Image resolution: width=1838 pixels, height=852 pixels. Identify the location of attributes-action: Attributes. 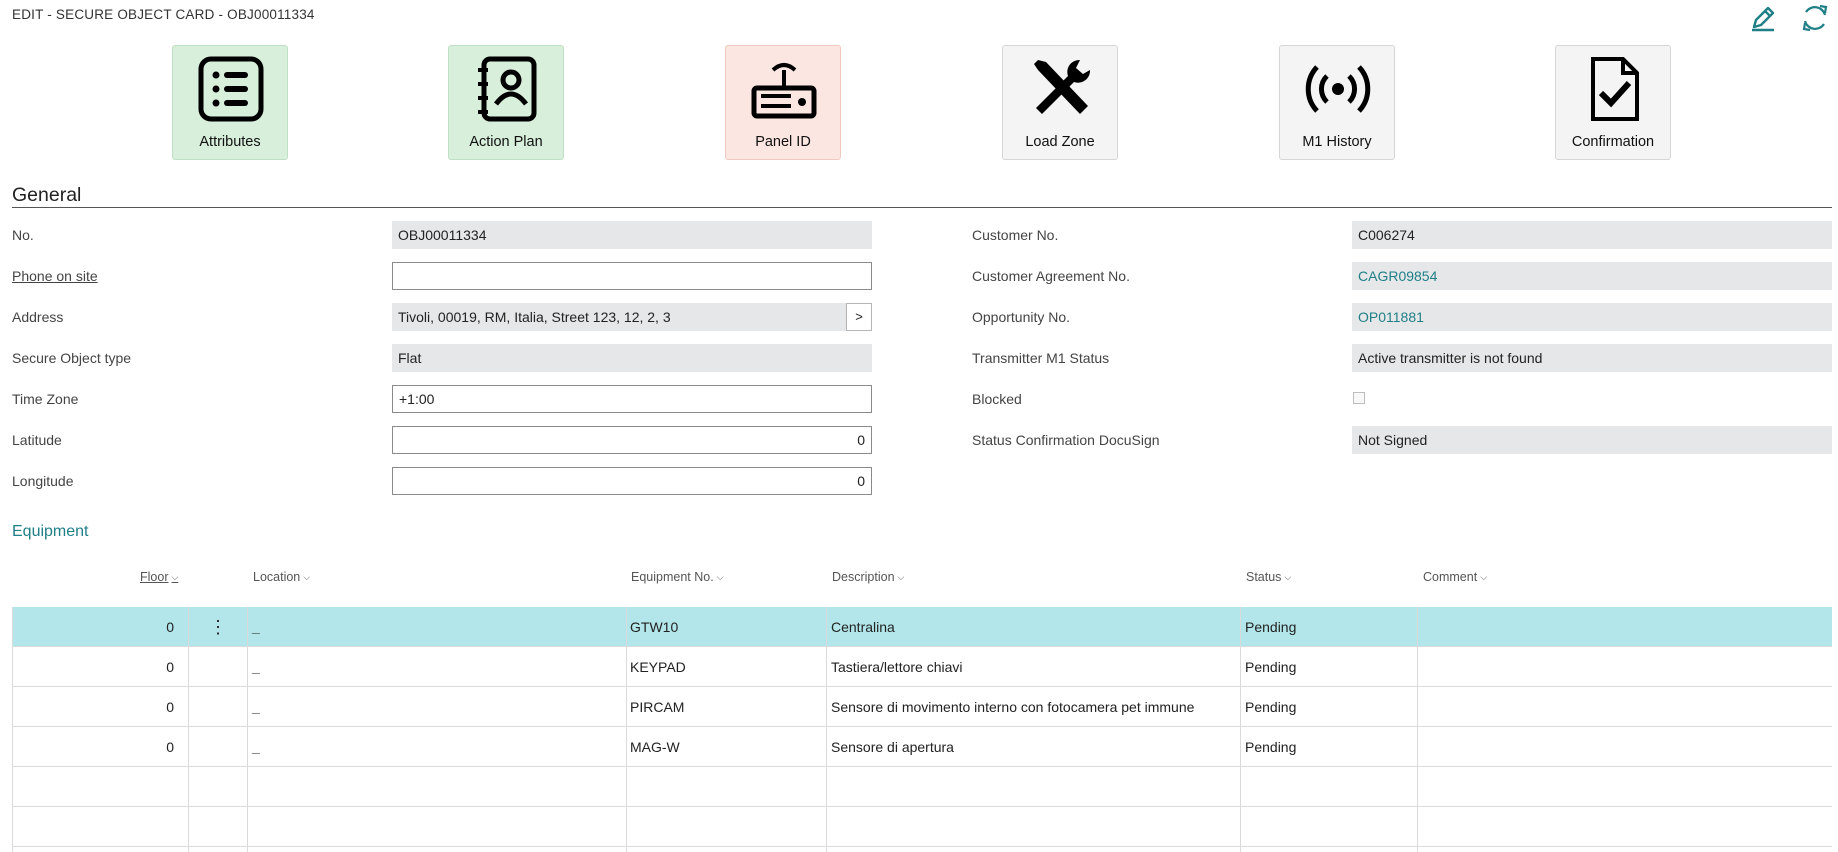
(230, 102).